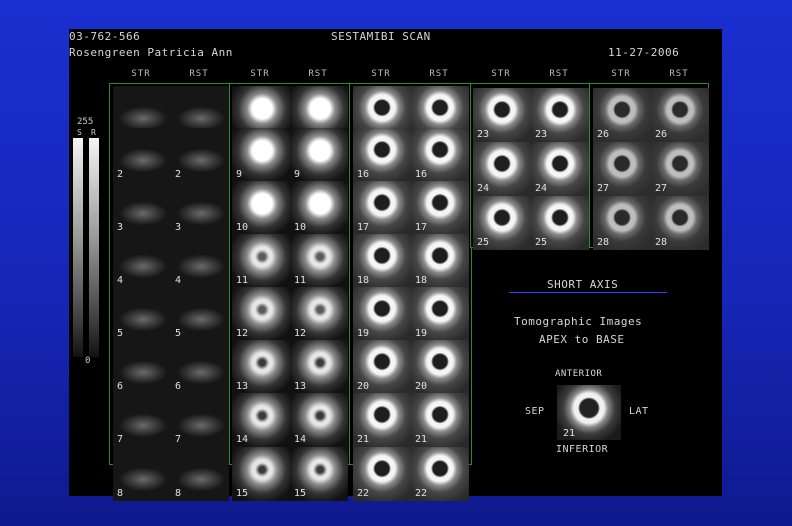  Describe the element at coordinates (483, 242) in the screenshot. I see `slice-number: 25` at that location.